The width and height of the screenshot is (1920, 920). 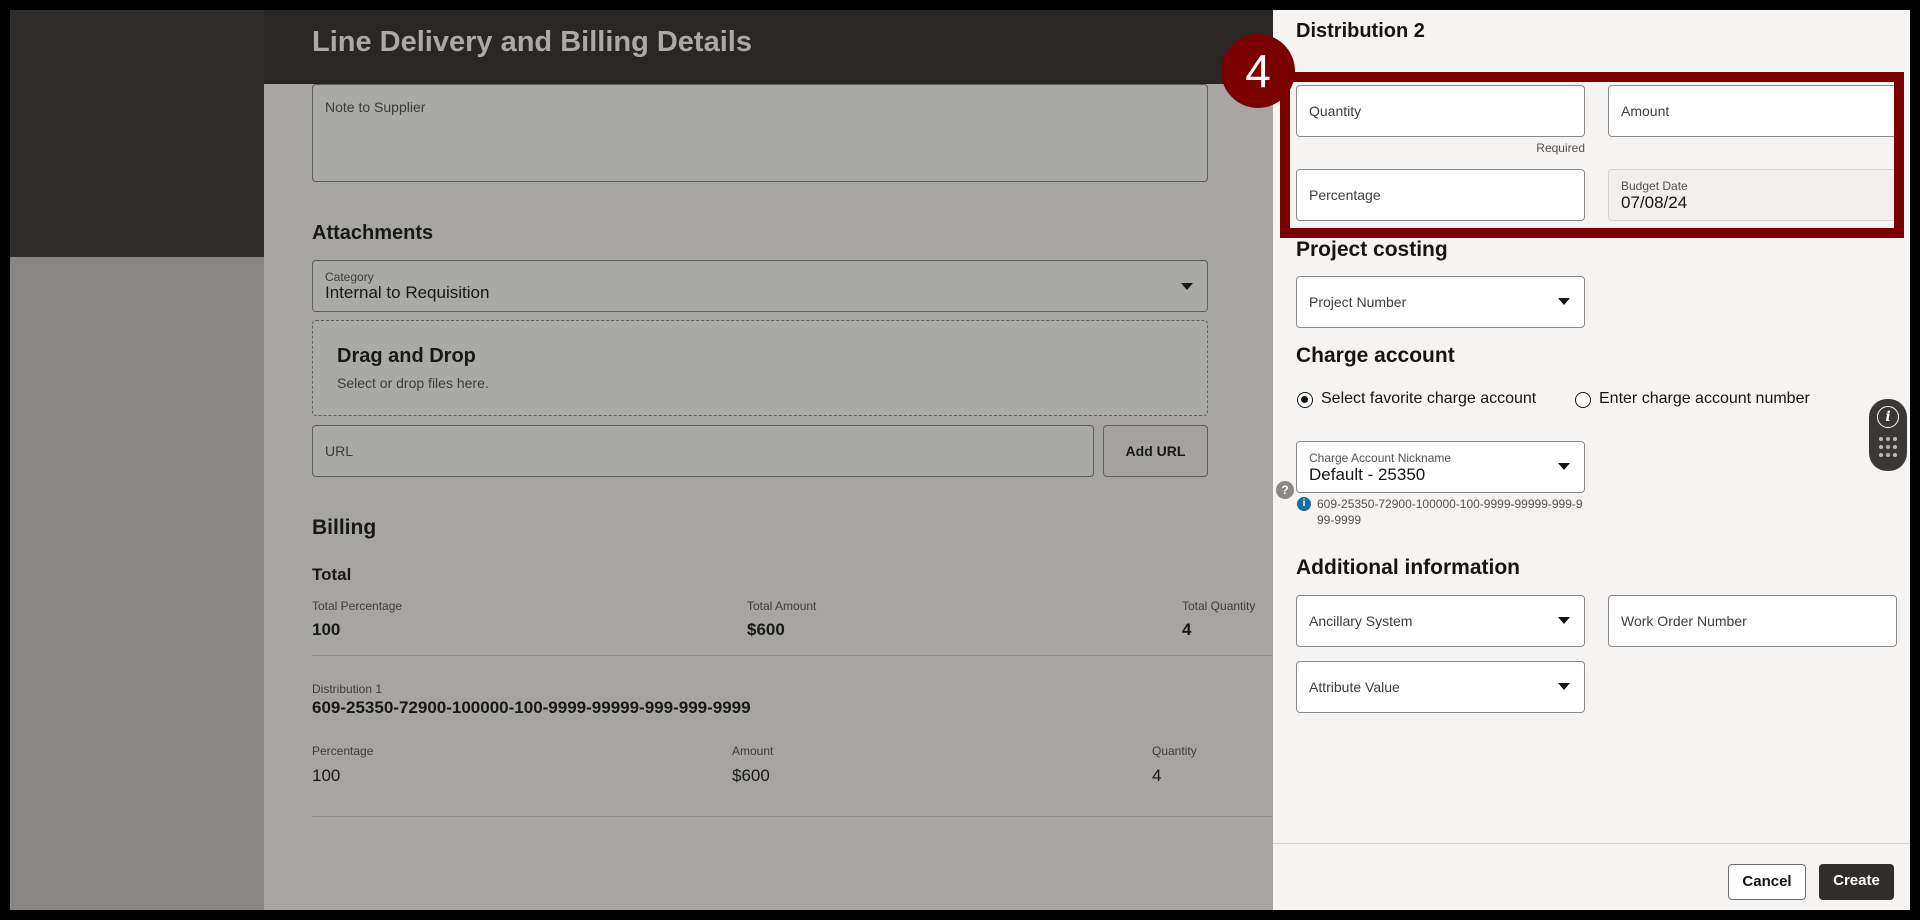 What do you see at coordinates (1380, 458) in the screenshot?
I see `charge-nickname-label: Charge Account Nickname` at bounding box center [1380, 458].